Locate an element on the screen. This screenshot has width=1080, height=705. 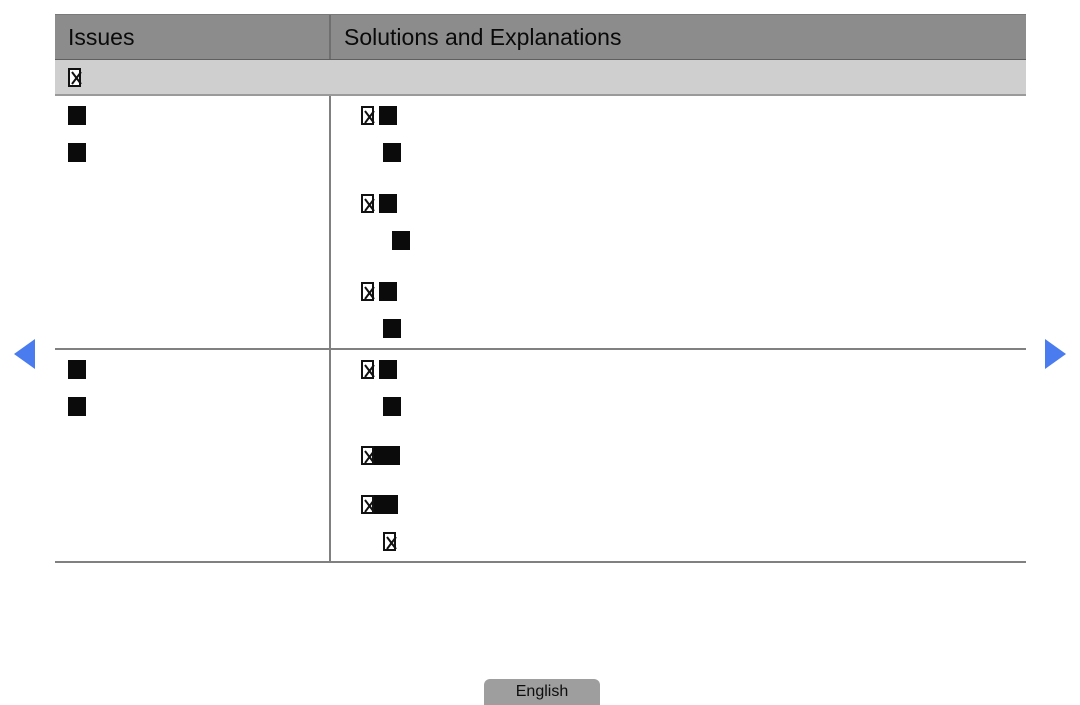
subheader-issues-cell is located at coordinates (193, 77).